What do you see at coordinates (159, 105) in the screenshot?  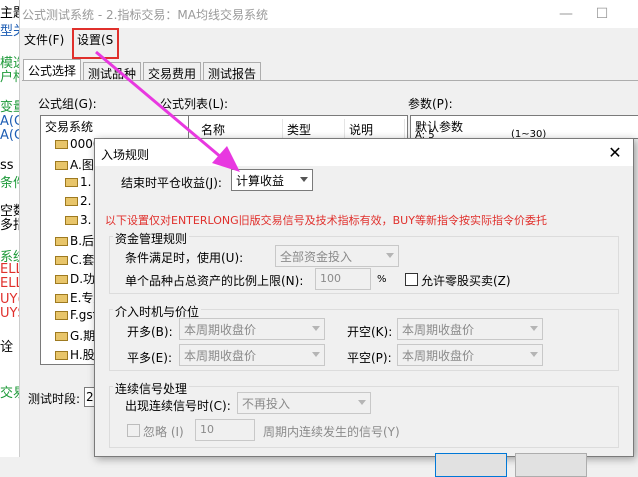 I see `arrow-line` at bounding box center [159, 105].